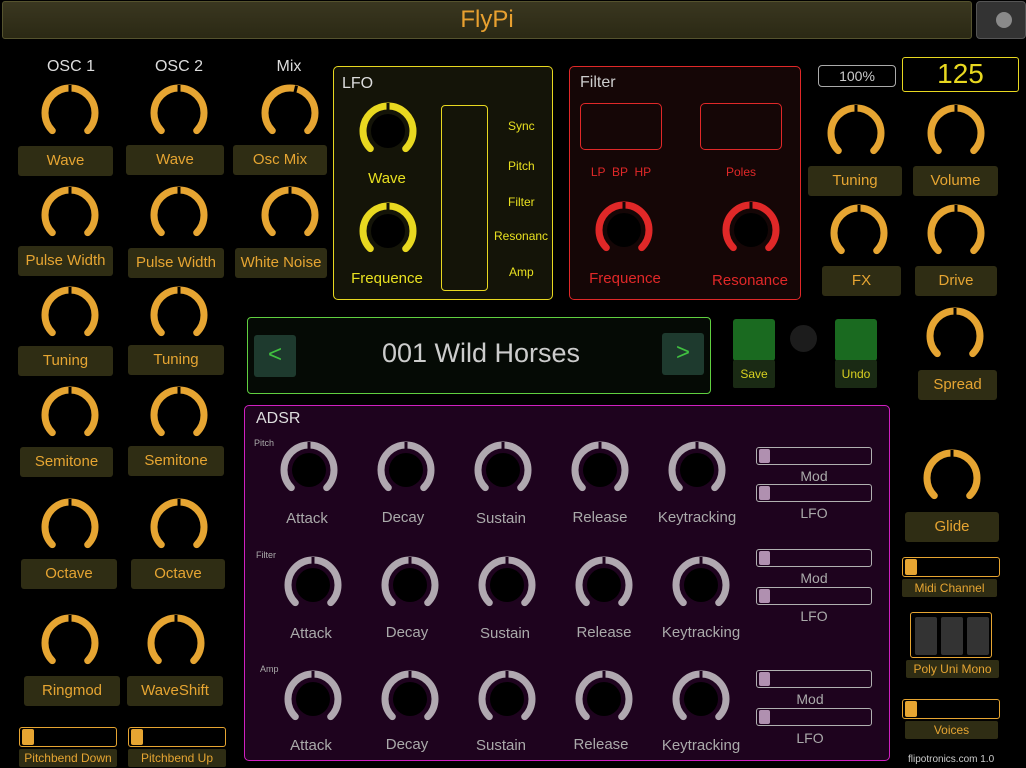 Image resolution: width=1026 pixels, height=768 pixels. What do you see at coordinates (507, 585) in the screenshot?
I see `filter-env-sustain-knob` at bounding box center [507, 585].